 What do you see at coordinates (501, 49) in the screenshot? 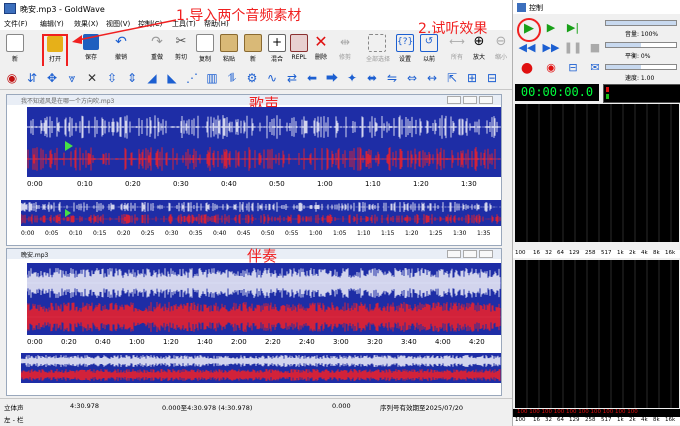
I see `zoom-out-button: ⊖ 缩小` at bounding box center [501, 49].